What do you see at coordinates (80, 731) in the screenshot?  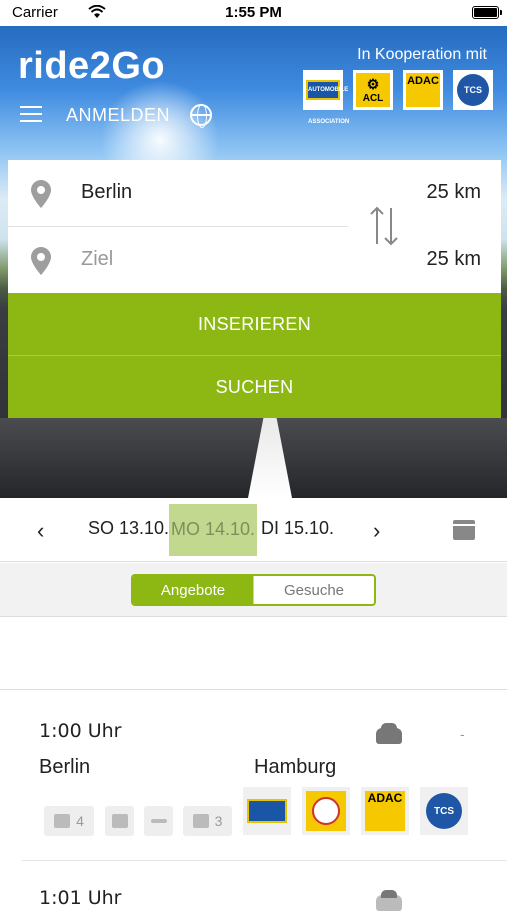 I see `ride-time: 1:00 Uhr` at bounding box center [80, 731].